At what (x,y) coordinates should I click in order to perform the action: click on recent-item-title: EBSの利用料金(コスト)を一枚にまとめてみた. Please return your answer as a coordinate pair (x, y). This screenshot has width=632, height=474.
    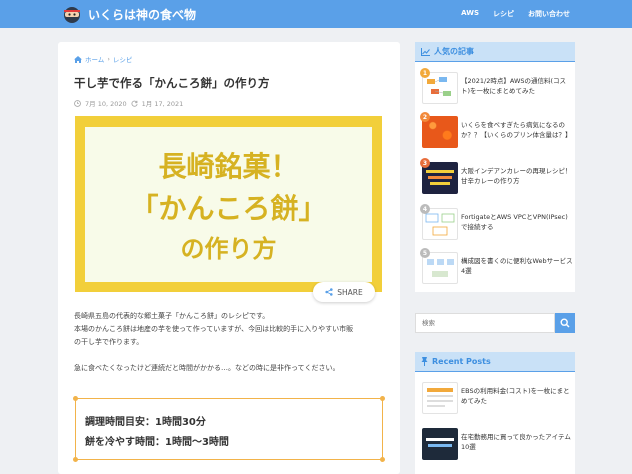
    Looking at the image, I should click on (517, 396).